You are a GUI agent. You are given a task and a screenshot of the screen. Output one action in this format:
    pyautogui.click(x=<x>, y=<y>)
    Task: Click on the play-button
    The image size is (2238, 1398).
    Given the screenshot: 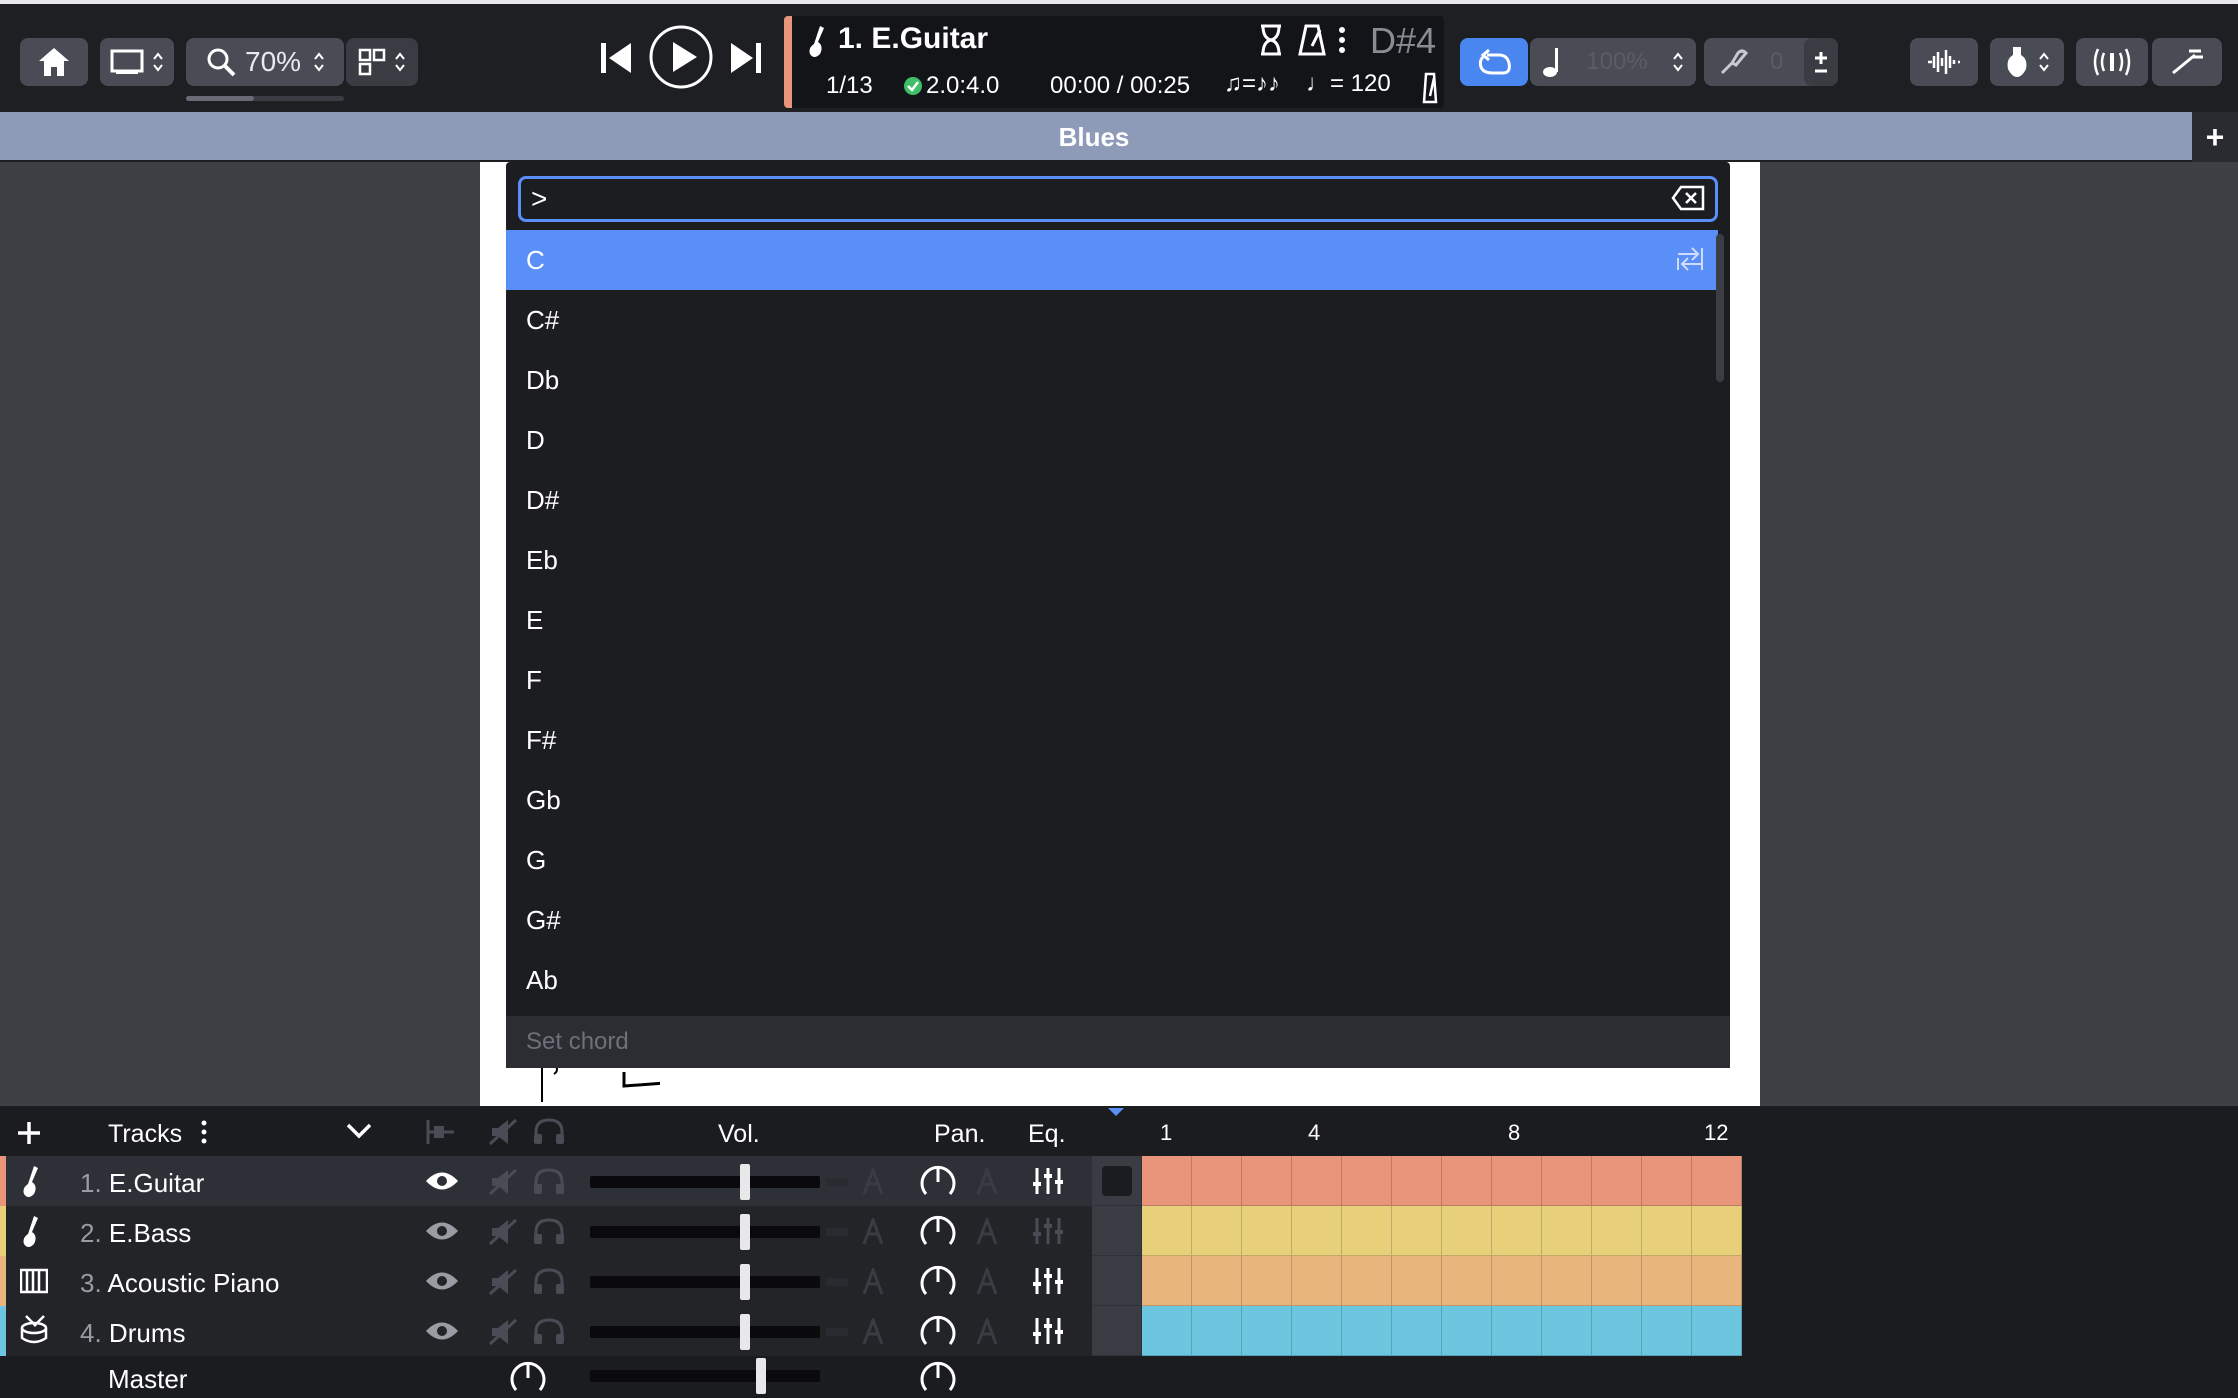 What is the action you would take?
    pyautogui.click(x=681, y=57)
    